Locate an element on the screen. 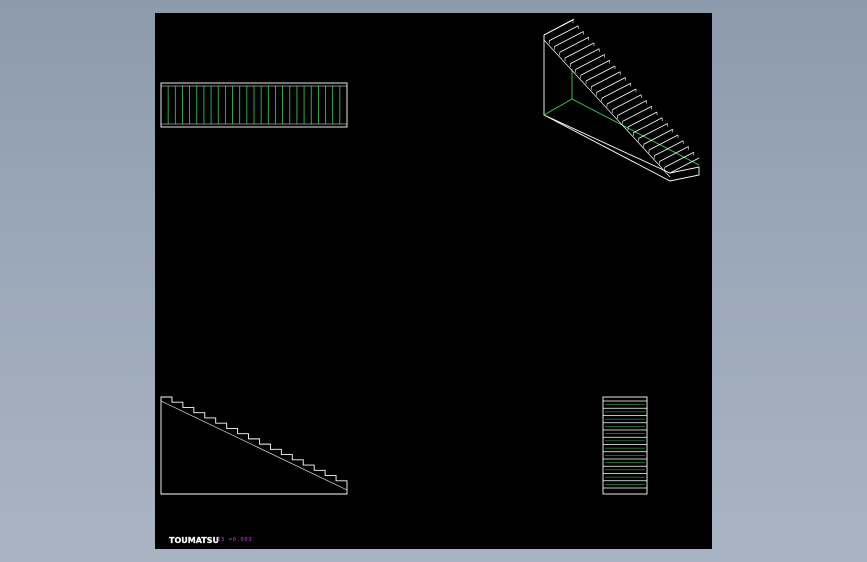  scale-text: 23 =0.003 is located at coordinates (234, 540).